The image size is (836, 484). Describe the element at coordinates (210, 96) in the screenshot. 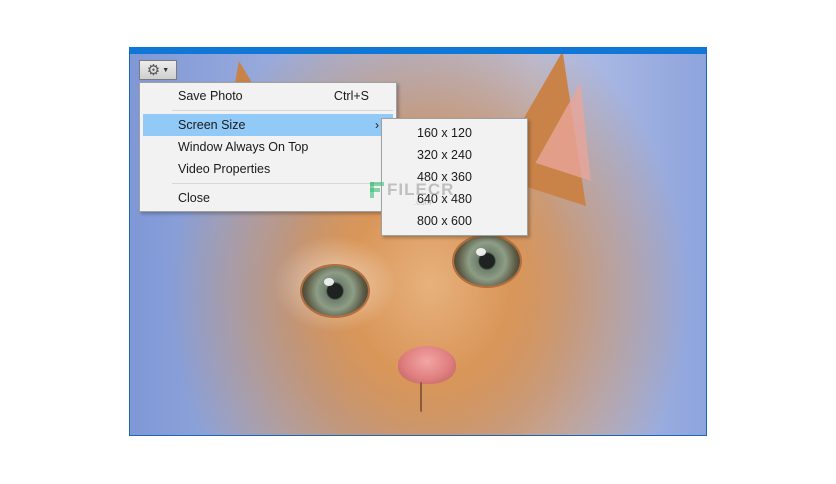

I see `menu-item-label: Save Photo` at that location.